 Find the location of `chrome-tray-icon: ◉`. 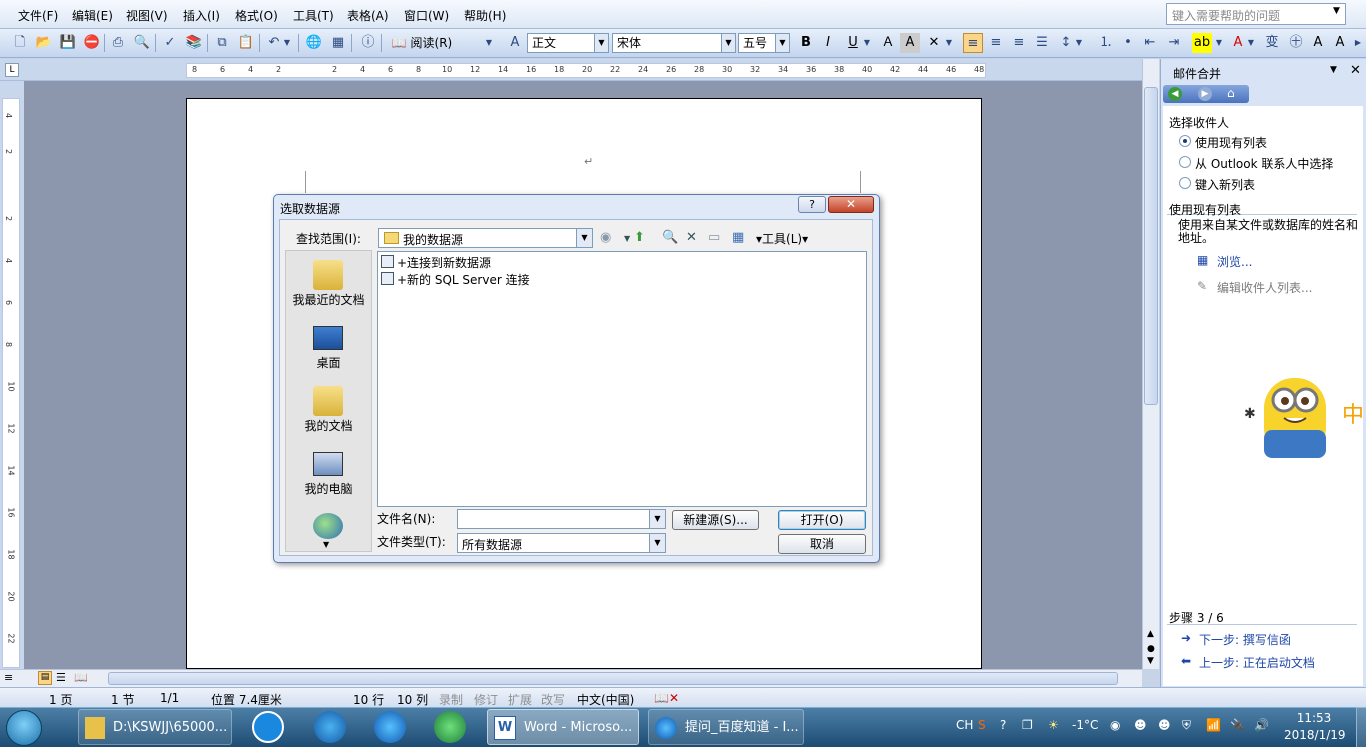

chrome-tray-icon: ◉ is located at coordinates (1115, 725).